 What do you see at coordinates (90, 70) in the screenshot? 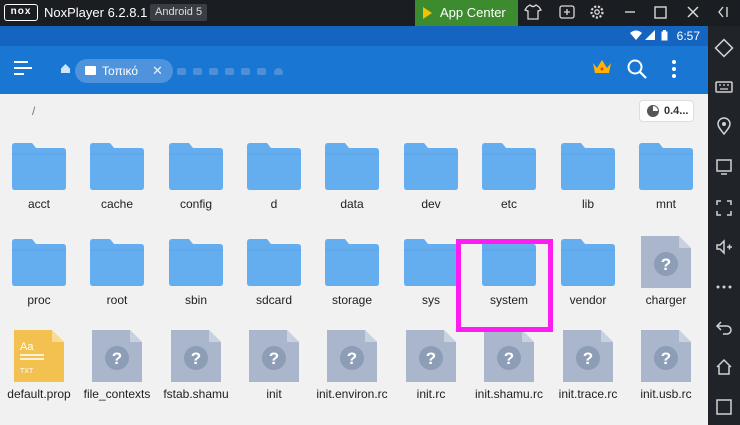
I see `local-storage-icon` at bounding box center [90, 70].